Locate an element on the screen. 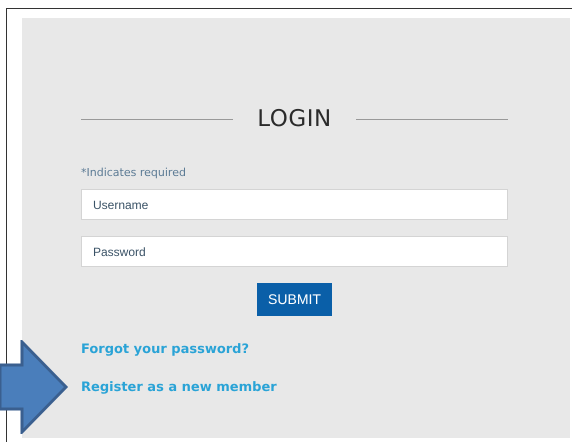 This screenshot has height=442, width=572. input-field: Password is located at coordinates (294, 251).